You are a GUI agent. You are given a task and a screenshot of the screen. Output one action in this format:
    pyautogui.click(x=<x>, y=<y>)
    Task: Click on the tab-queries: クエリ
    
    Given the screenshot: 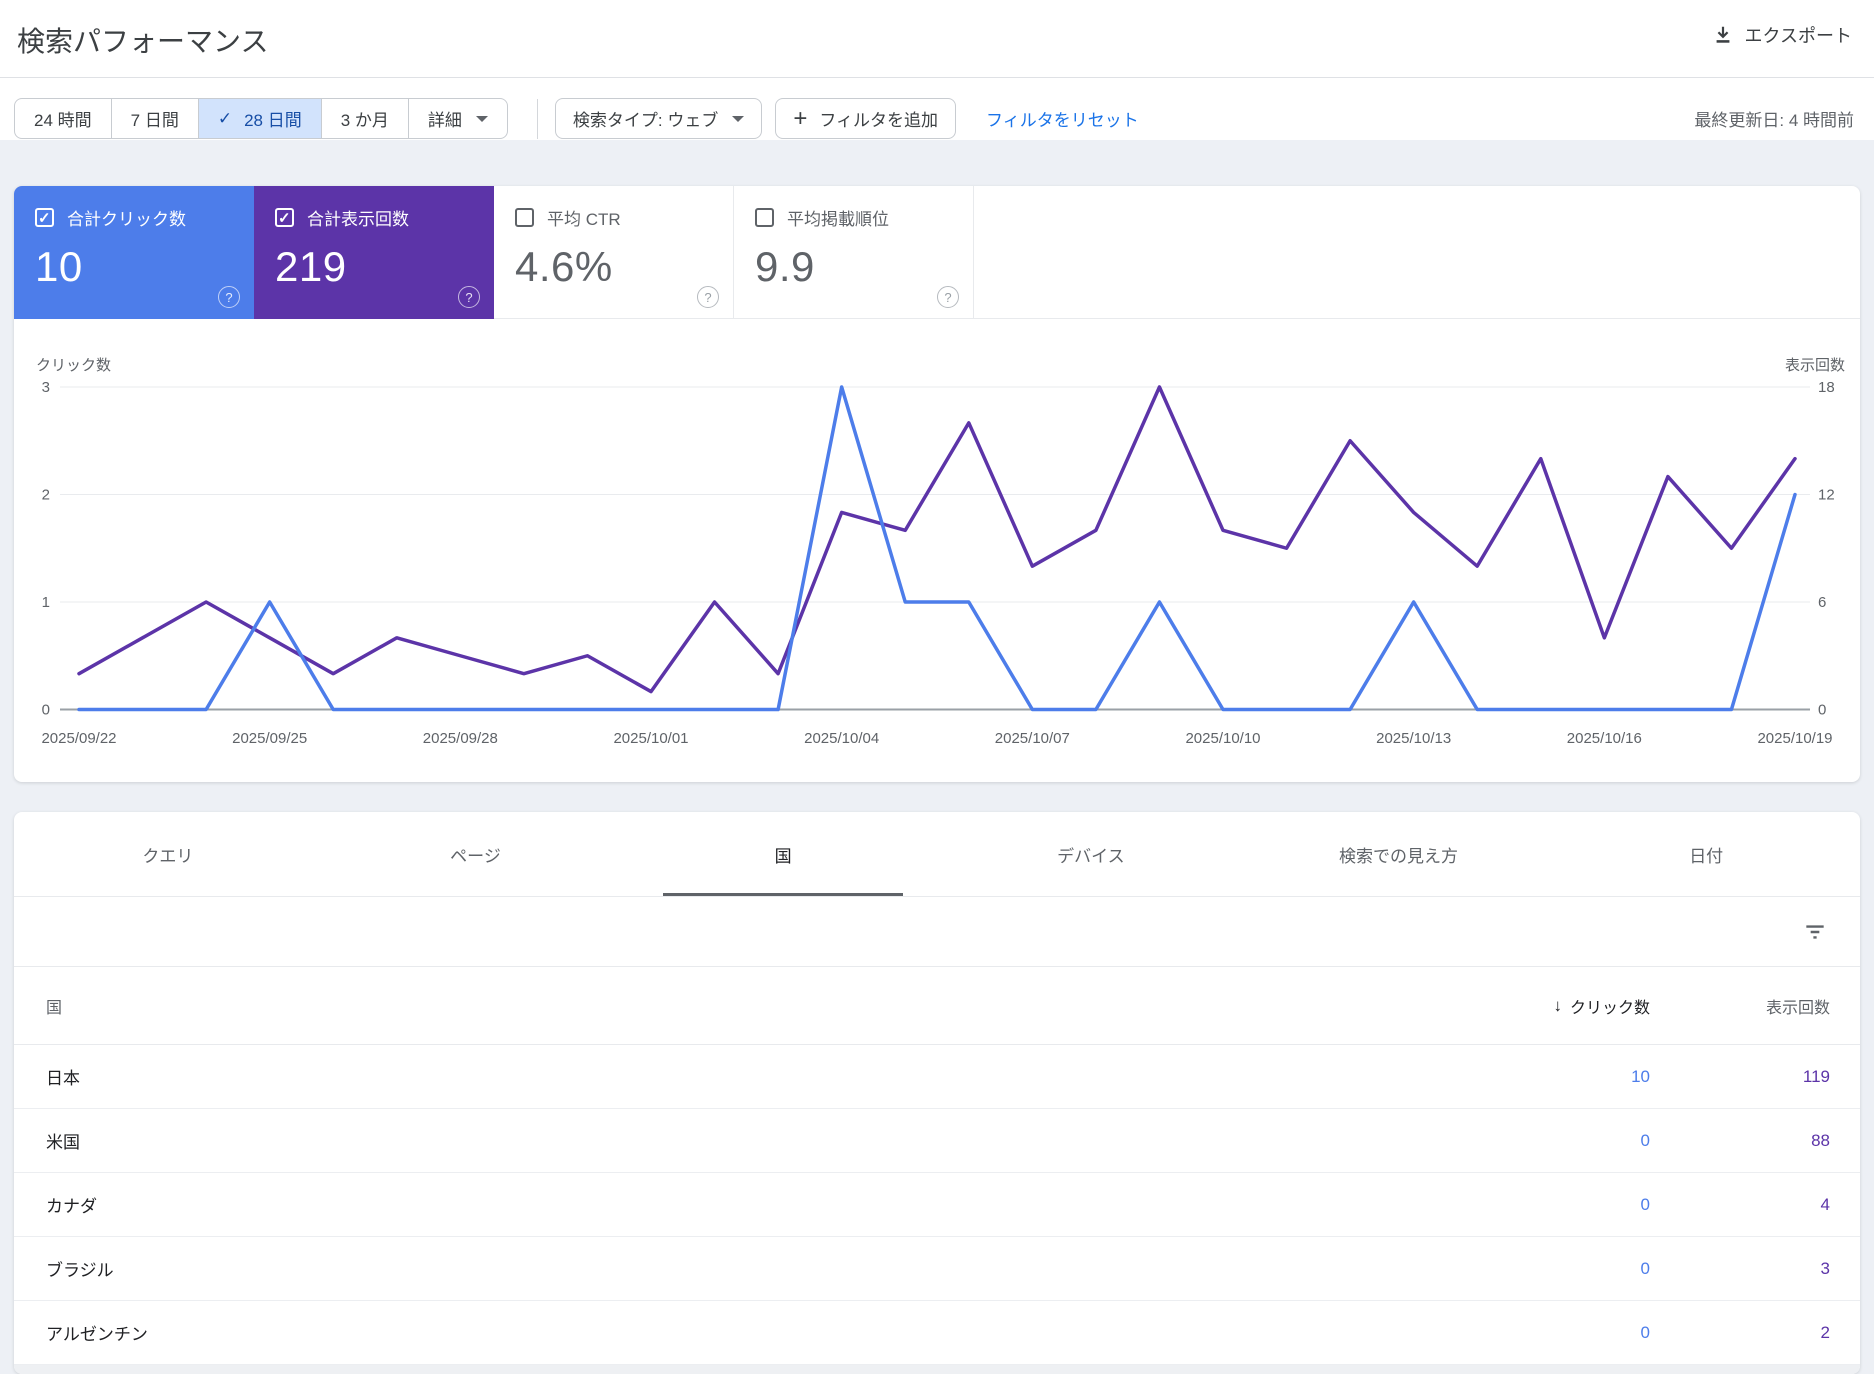 What is the action you would take?
    pyautogui.click(x=168, y=854)
    